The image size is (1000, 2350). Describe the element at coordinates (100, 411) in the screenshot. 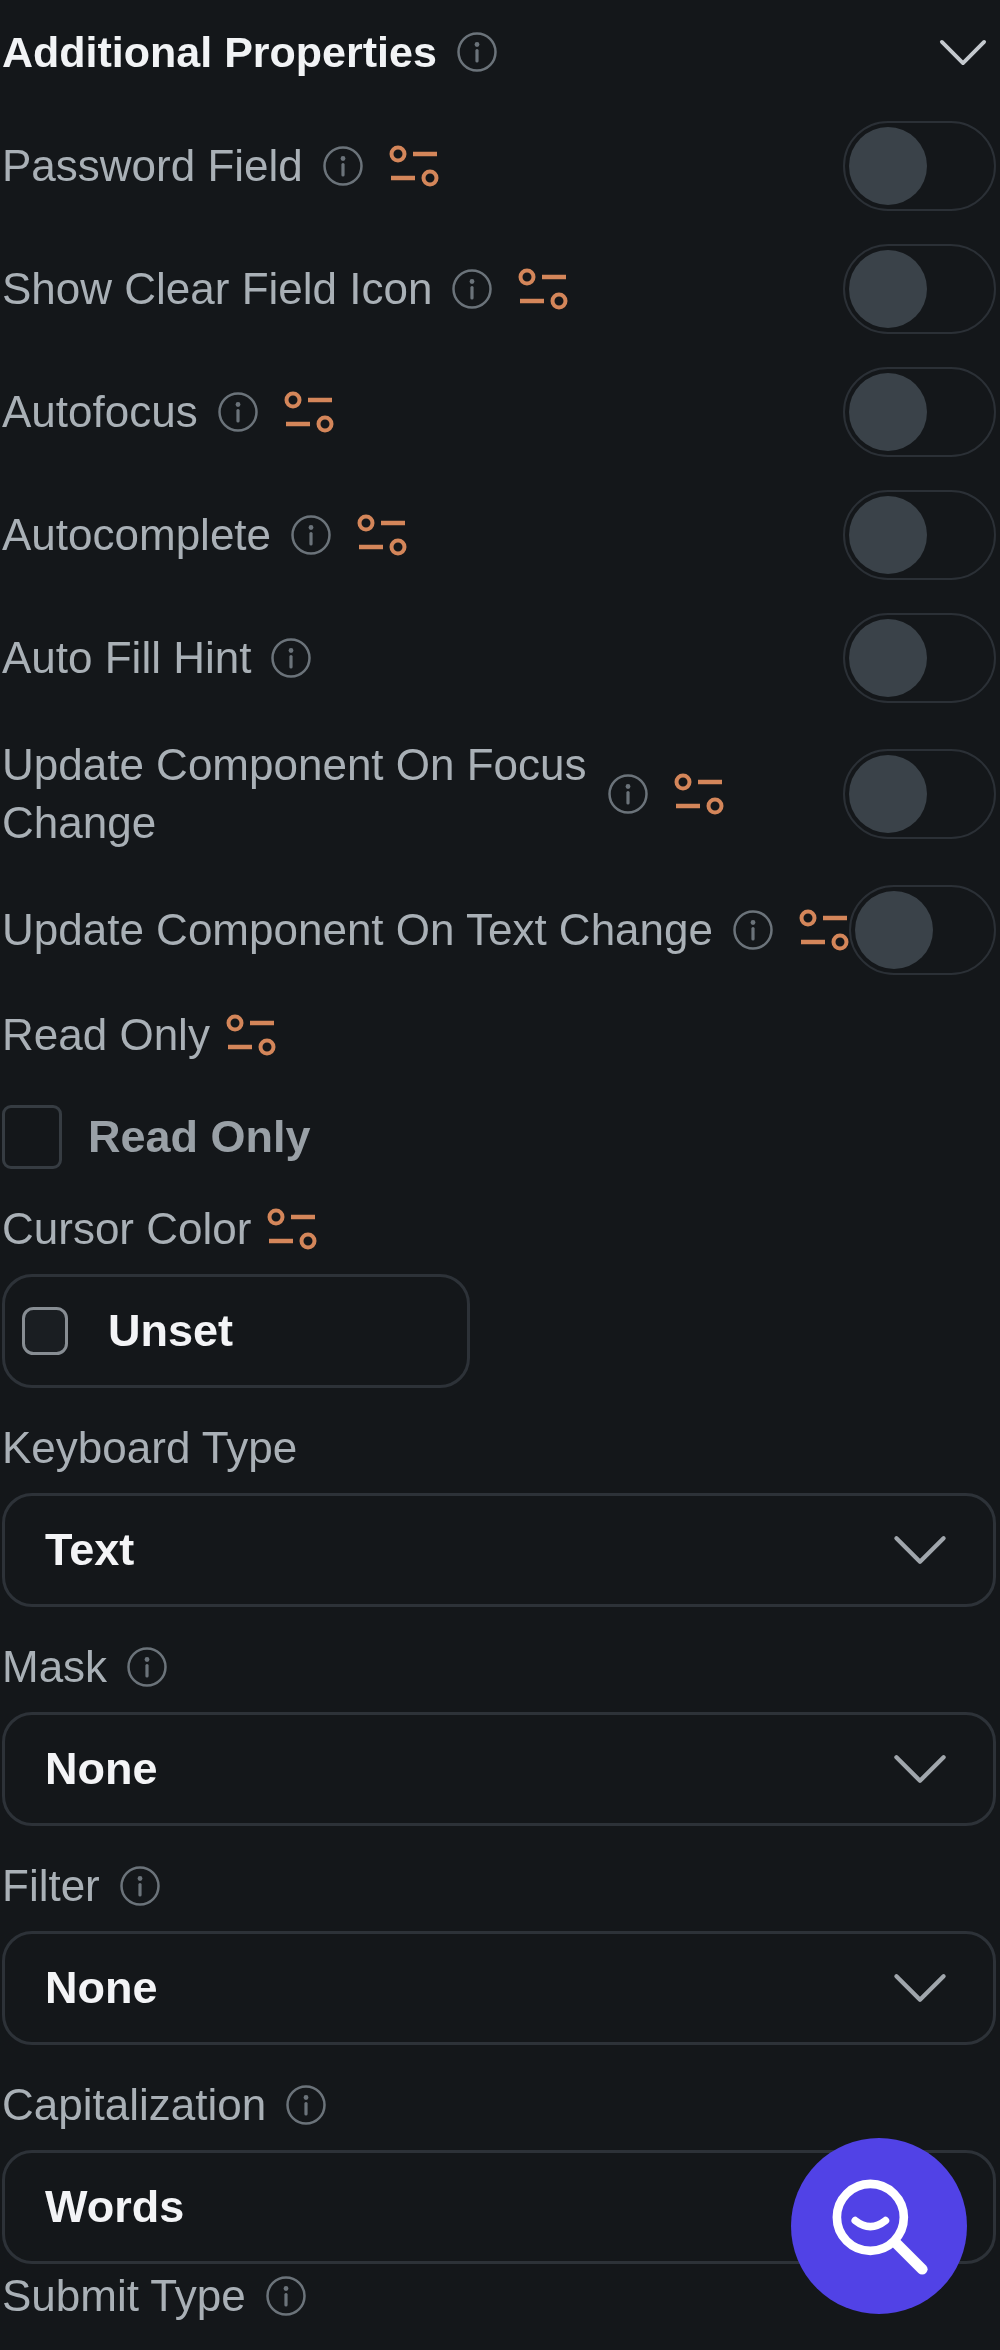

I see `property-label: Autofocus` at that location.